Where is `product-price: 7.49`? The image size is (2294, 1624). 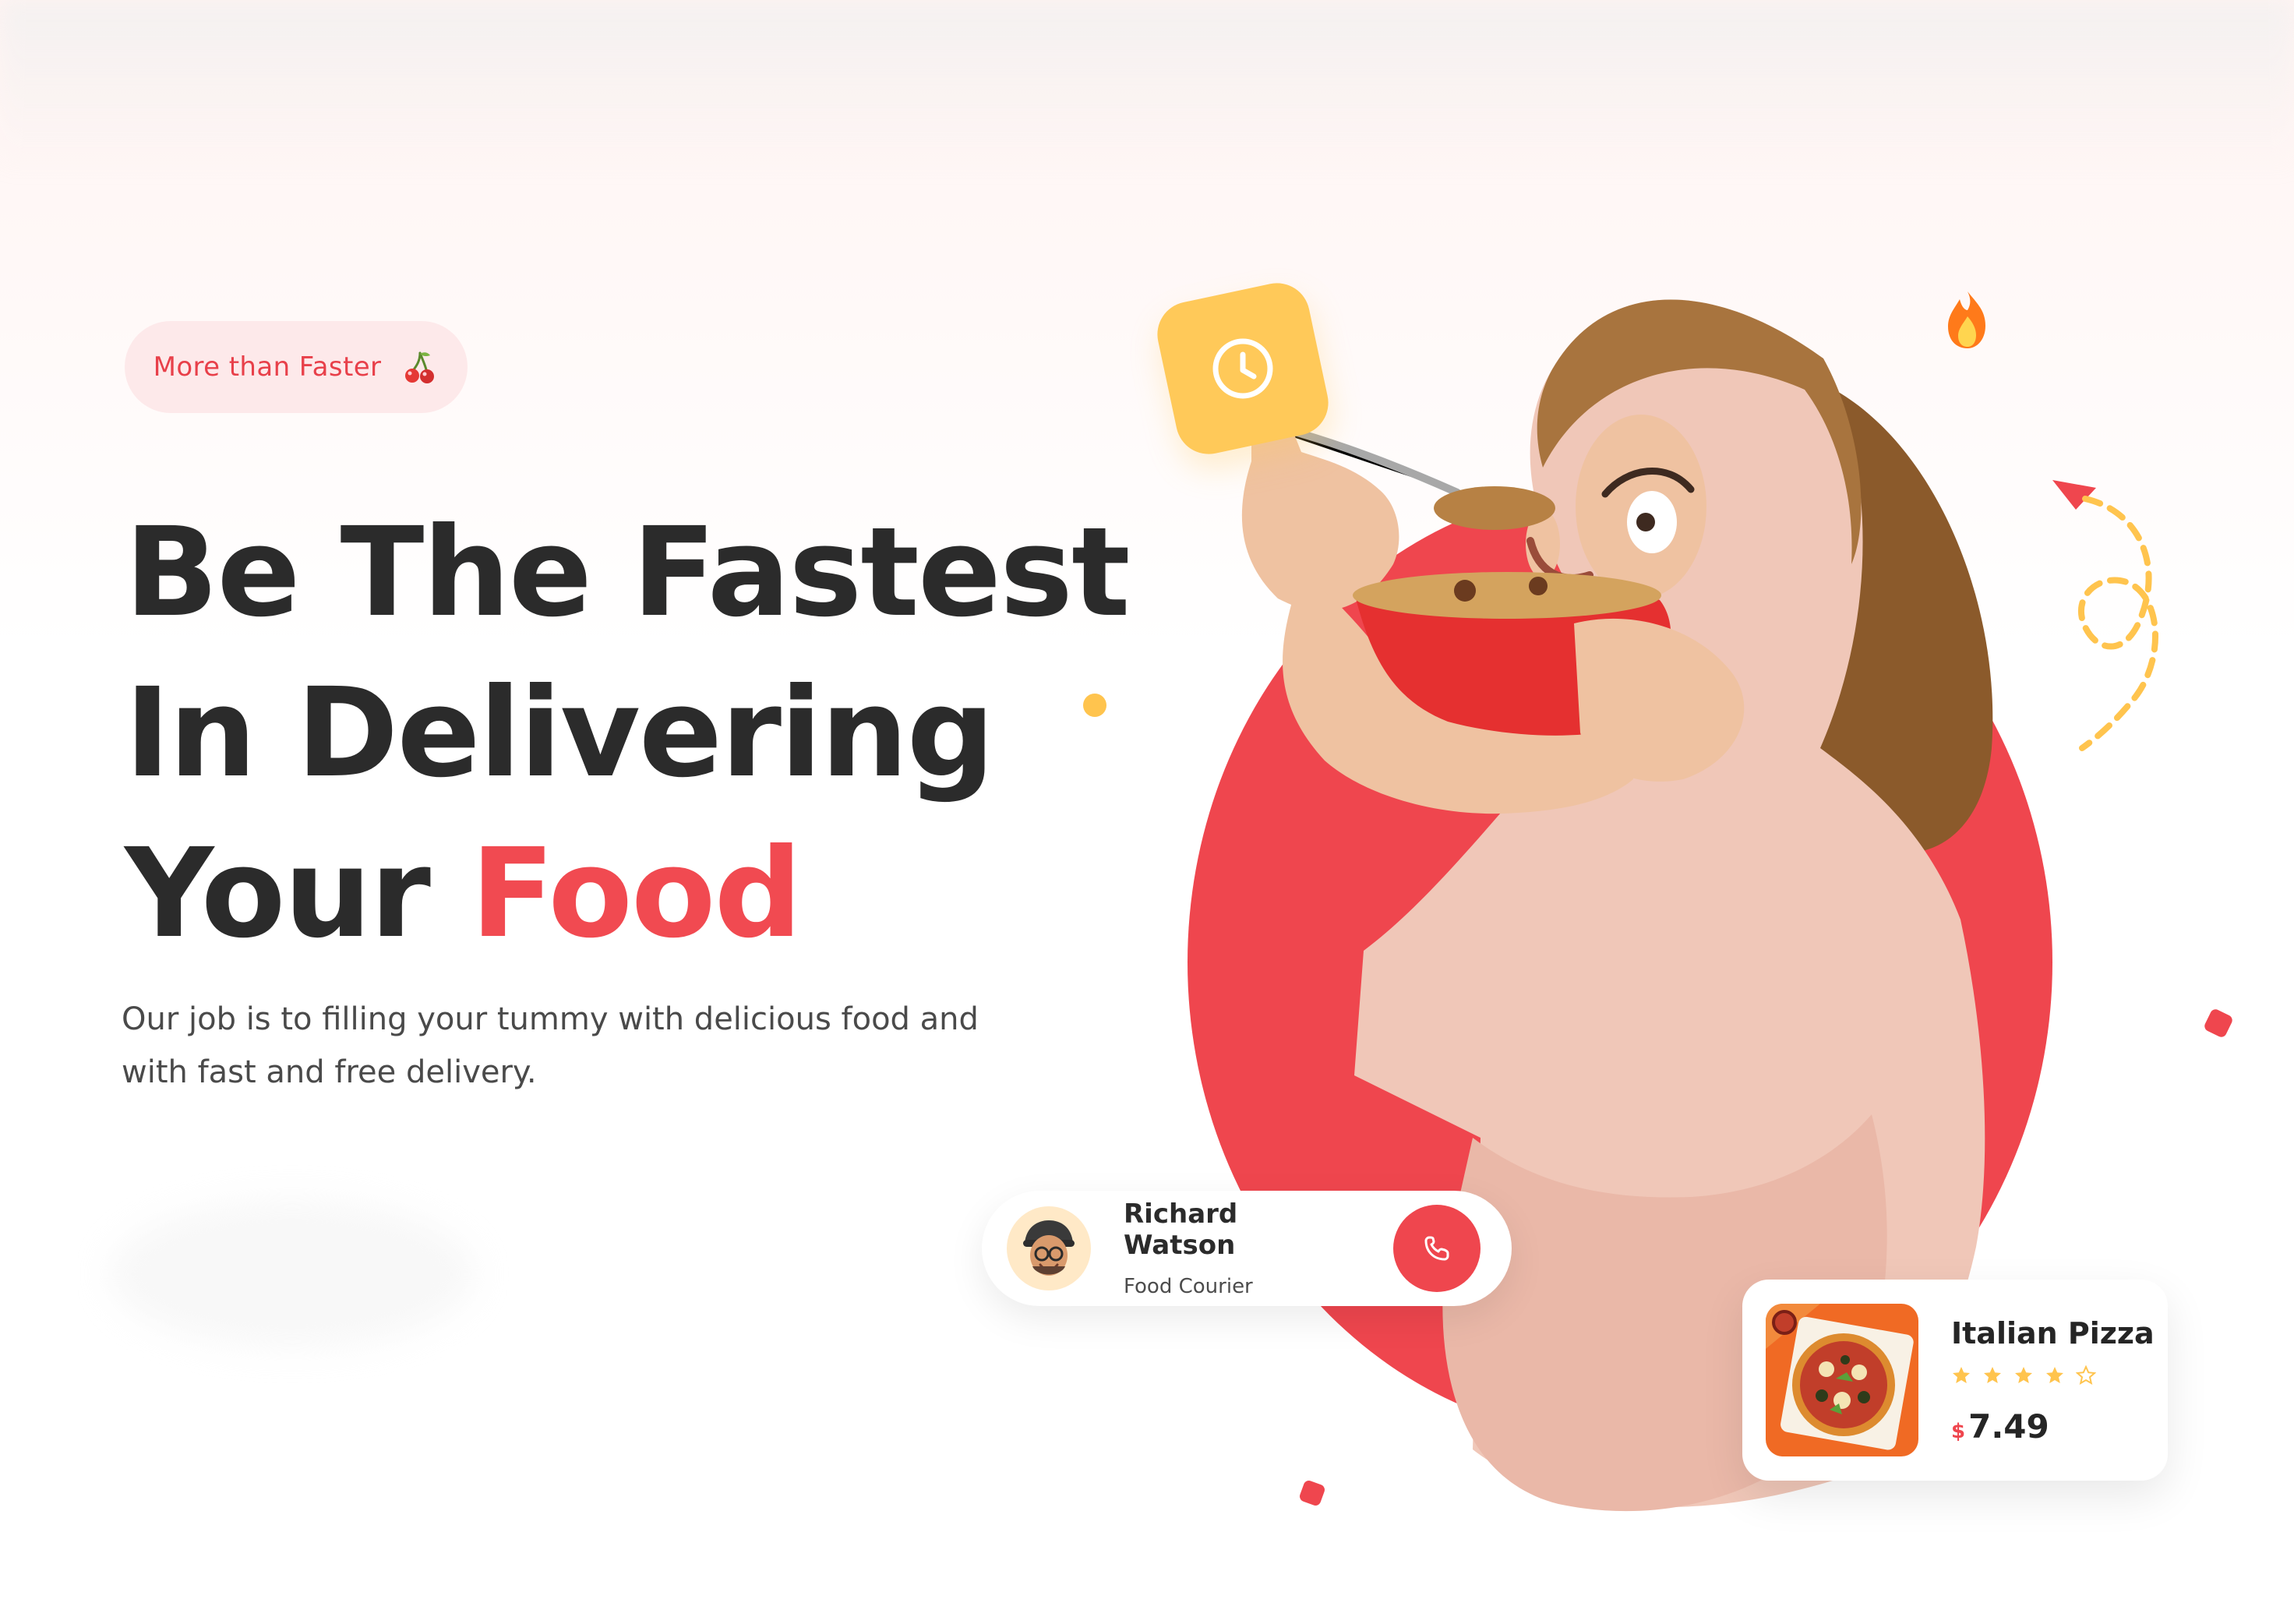
product-price: 7.49 is located at coordinates (2009, 1426).